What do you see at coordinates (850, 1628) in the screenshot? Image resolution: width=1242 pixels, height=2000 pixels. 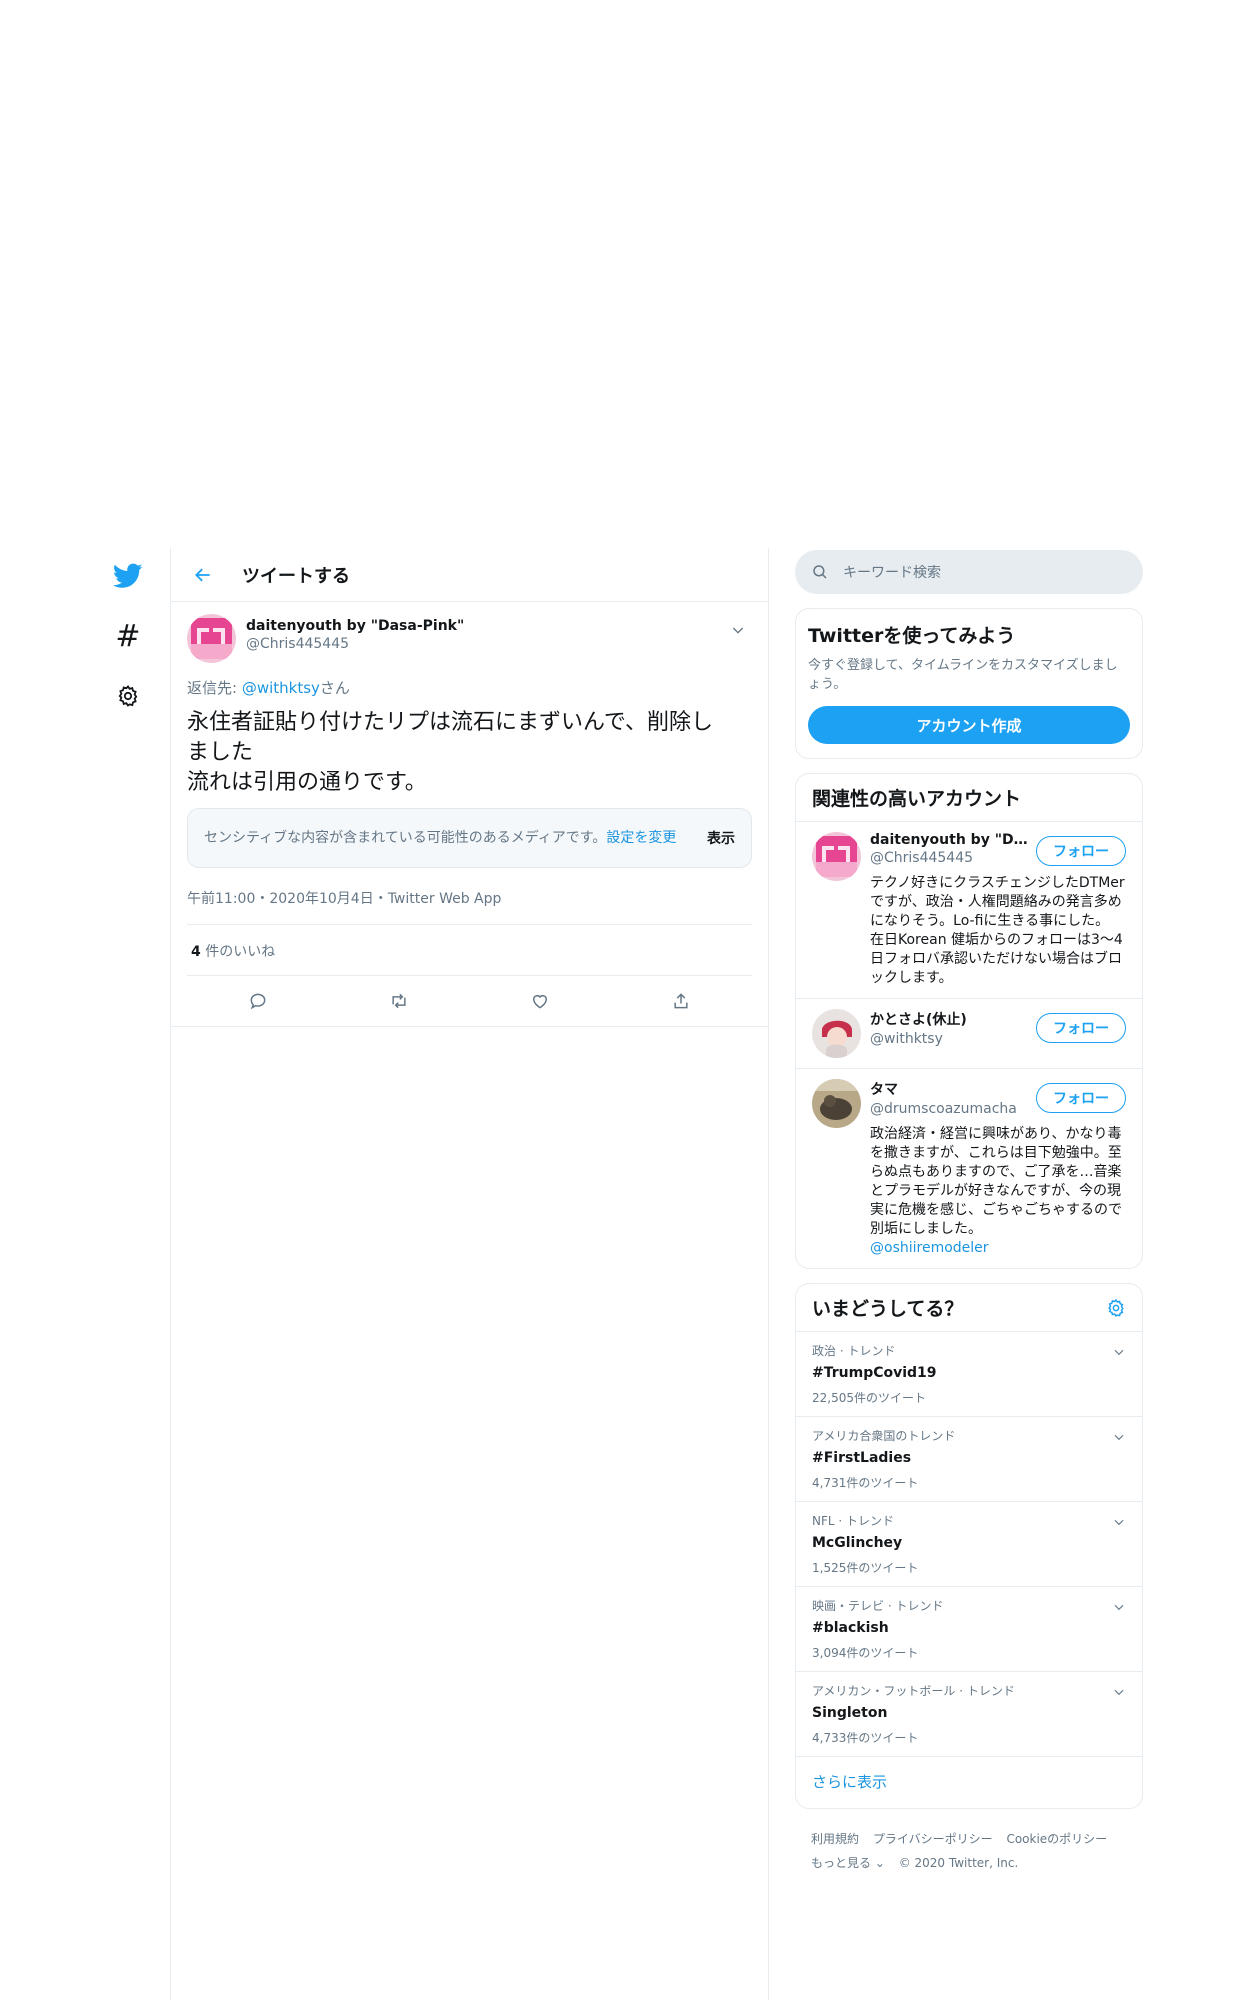 I see `trend-name: #blackish` at bounding box center [850, 1628].